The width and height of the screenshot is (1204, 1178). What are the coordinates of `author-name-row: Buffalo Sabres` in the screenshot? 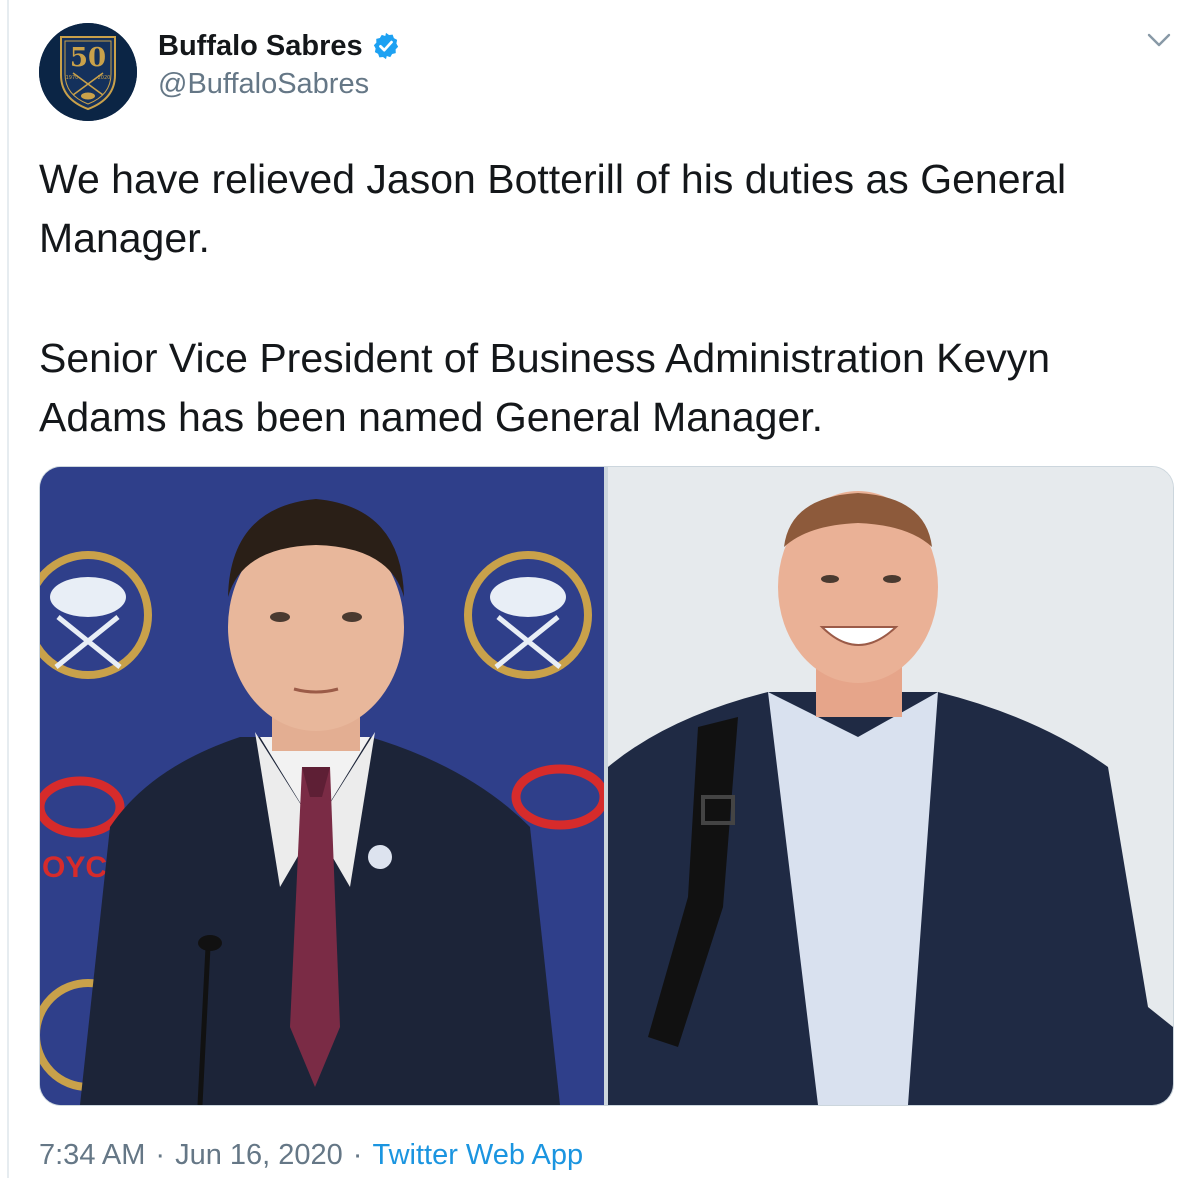 It's located at (279, 46).